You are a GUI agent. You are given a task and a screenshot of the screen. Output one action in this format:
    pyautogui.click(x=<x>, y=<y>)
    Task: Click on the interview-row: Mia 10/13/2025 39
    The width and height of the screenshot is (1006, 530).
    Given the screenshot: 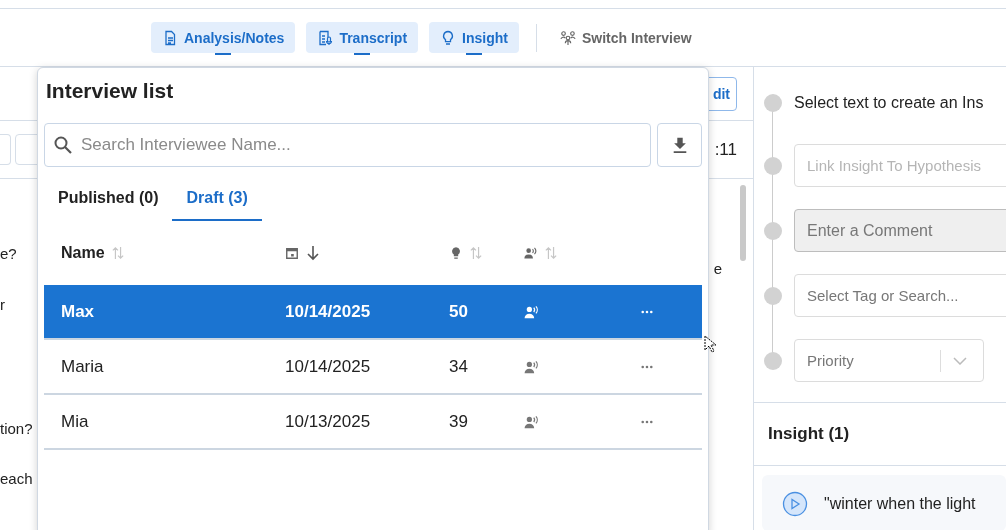 What is the action you would take?
    pyautogui.click(x=373, y=422)
    